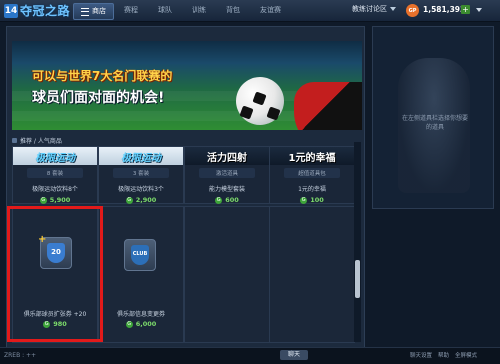 The width and height of the screenshot is (500, 364). I want to click on club-shield-icon: CLUB, so click(140, 255).